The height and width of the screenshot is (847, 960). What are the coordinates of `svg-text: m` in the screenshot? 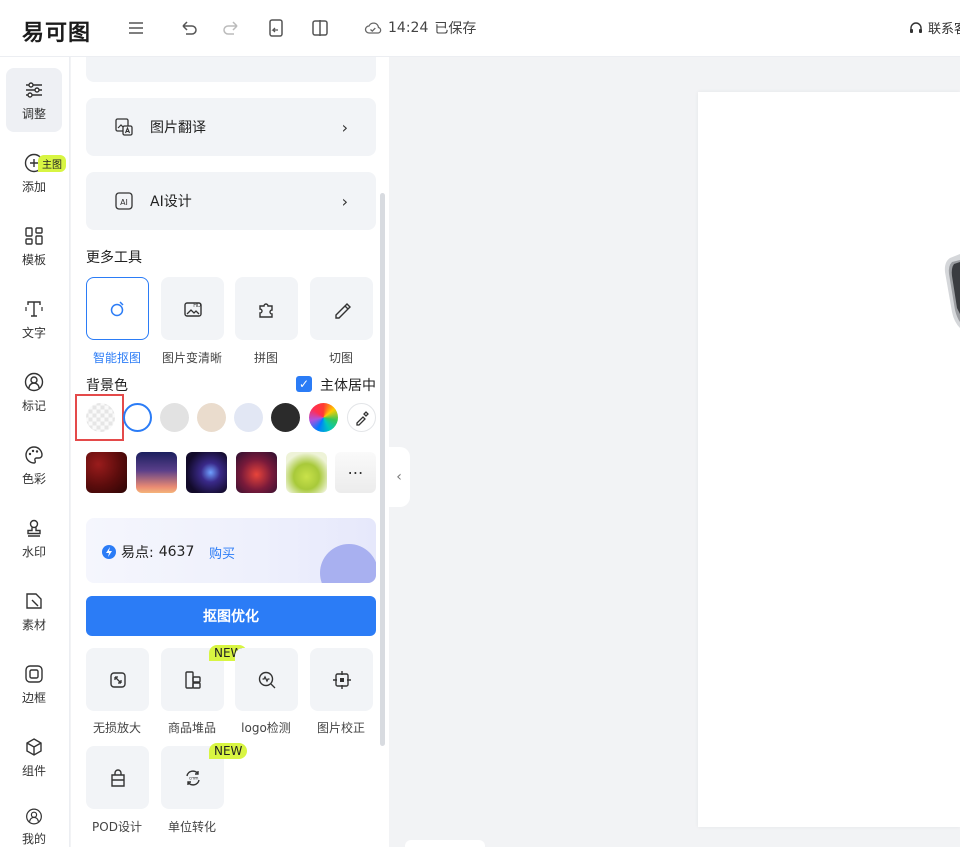 It's located at (196, 777).